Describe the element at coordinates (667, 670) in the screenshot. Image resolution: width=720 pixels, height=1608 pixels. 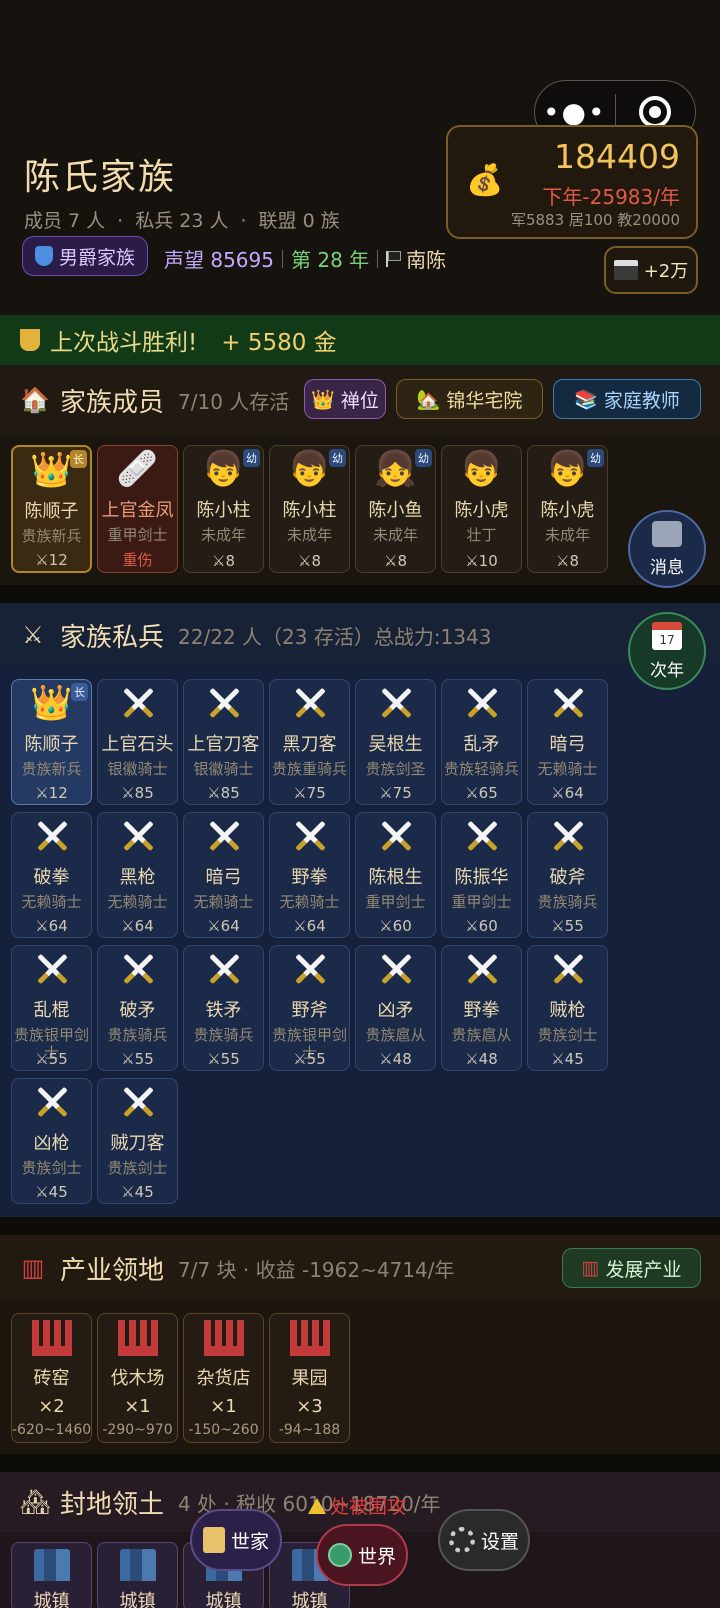
I see `next-year-label: 次年` at that location.